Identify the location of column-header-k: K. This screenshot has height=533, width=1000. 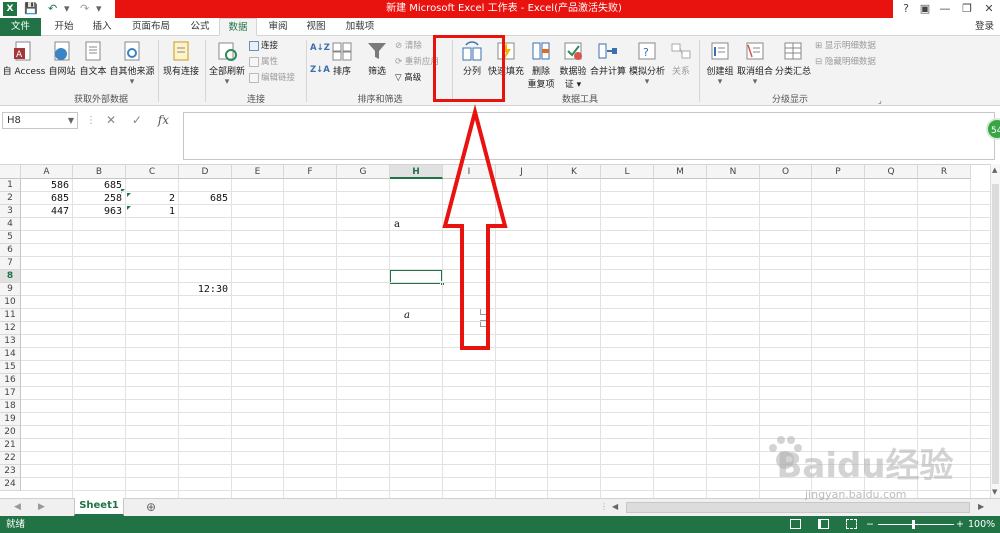
(574, 172).